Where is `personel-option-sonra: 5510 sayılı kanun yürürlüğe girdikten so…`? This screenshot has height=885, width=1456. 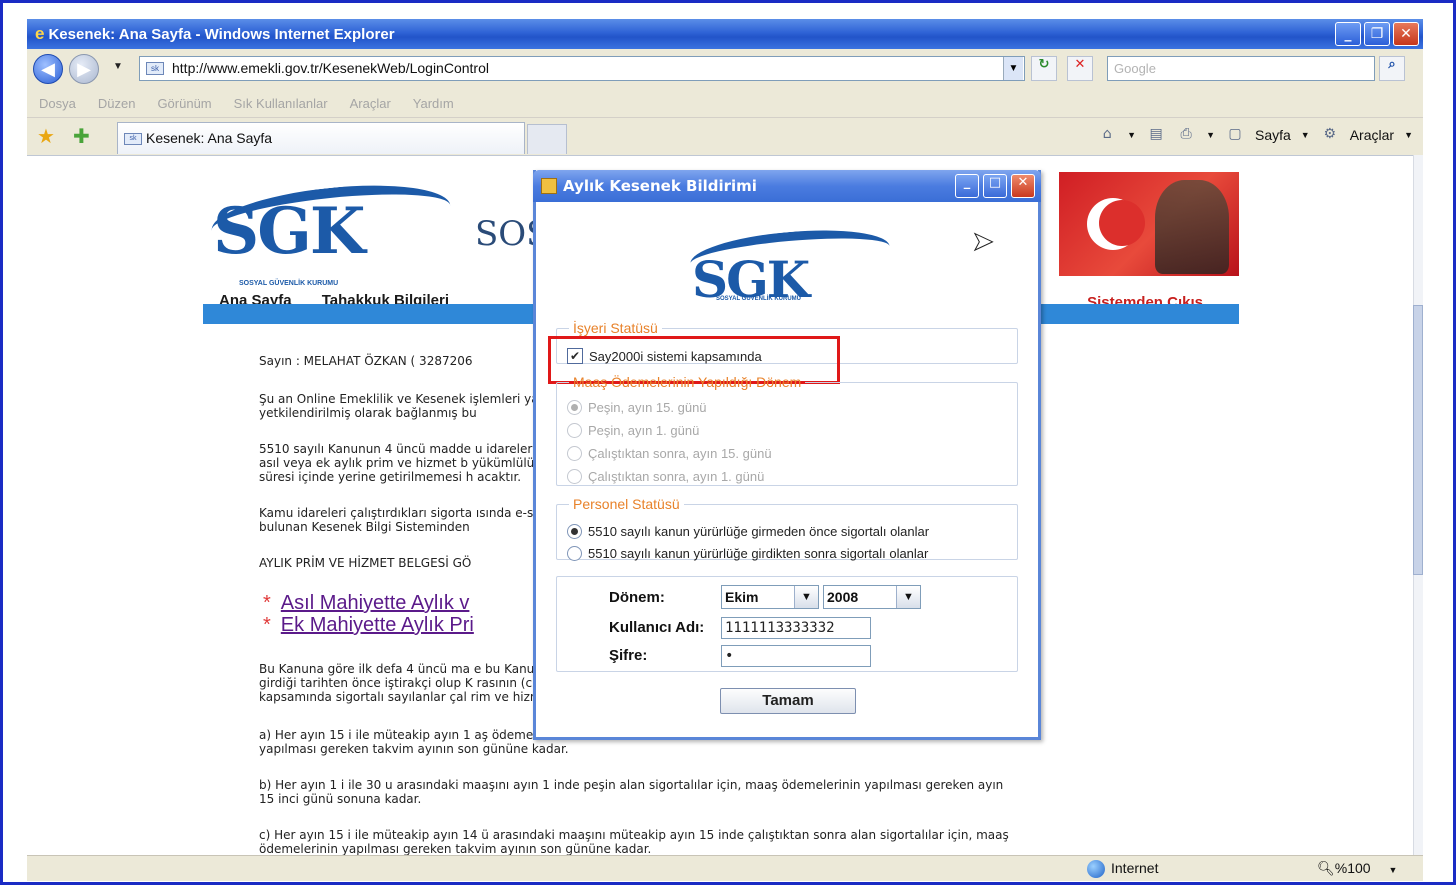
personel-option-sonra: 5510 sayılı kanun yürürlüğe girdikten so… is located at coordinates (747, 553).